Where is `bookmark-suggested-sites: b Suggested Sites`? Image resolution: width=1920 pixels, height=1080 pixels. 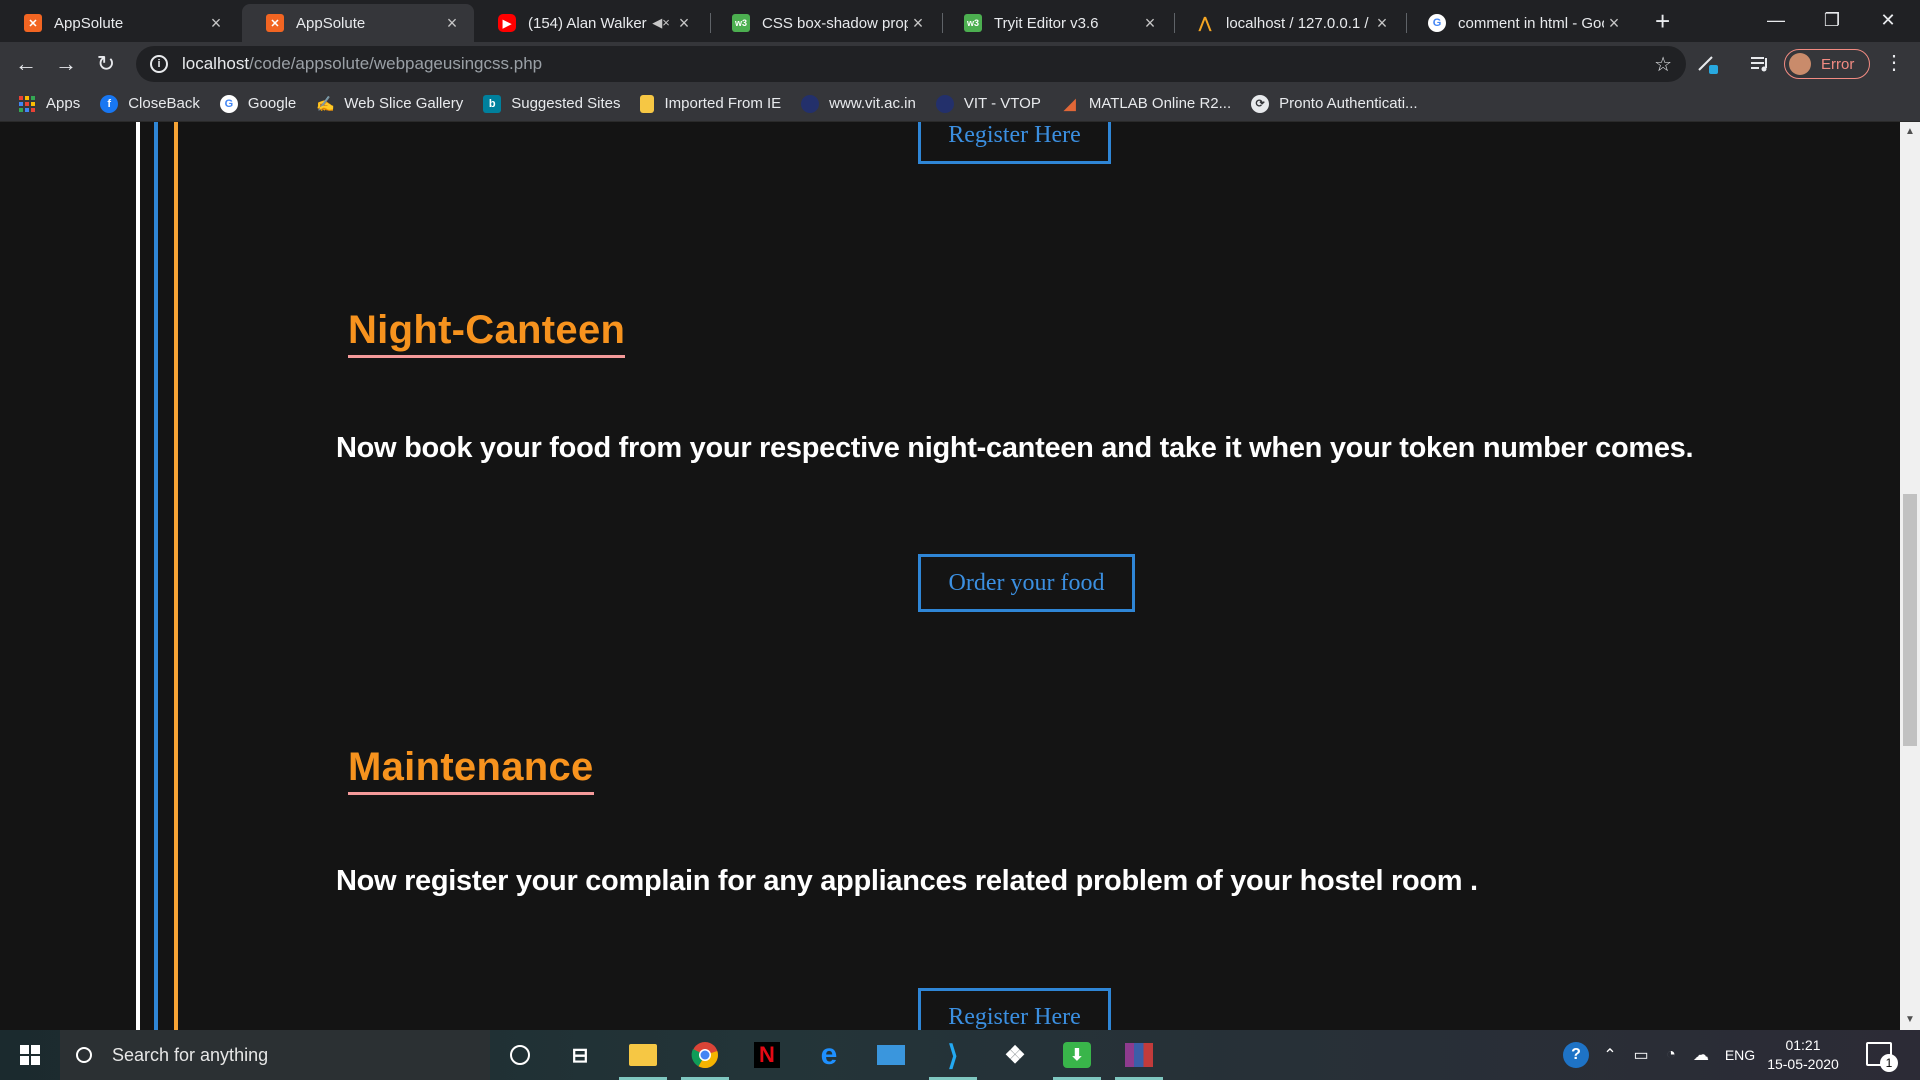 bookmark-suggested-sites: b Suggested Sites is located at coordinates (552, 103).